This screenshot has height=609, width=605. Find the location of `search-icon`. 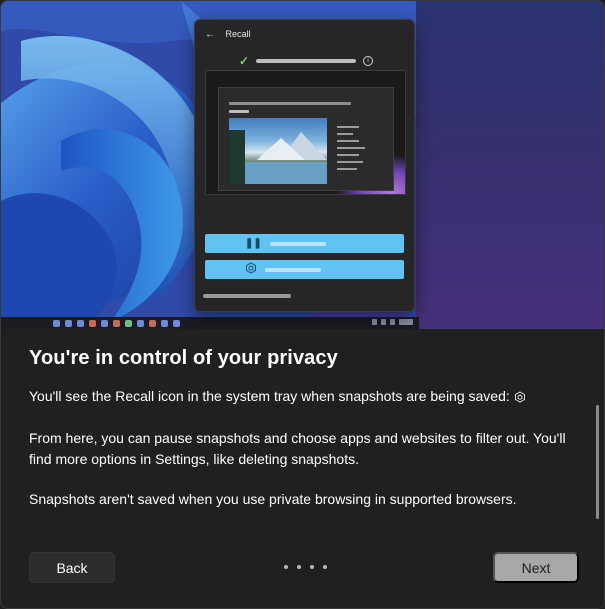

search-icon is located at coordinates (68, 323).